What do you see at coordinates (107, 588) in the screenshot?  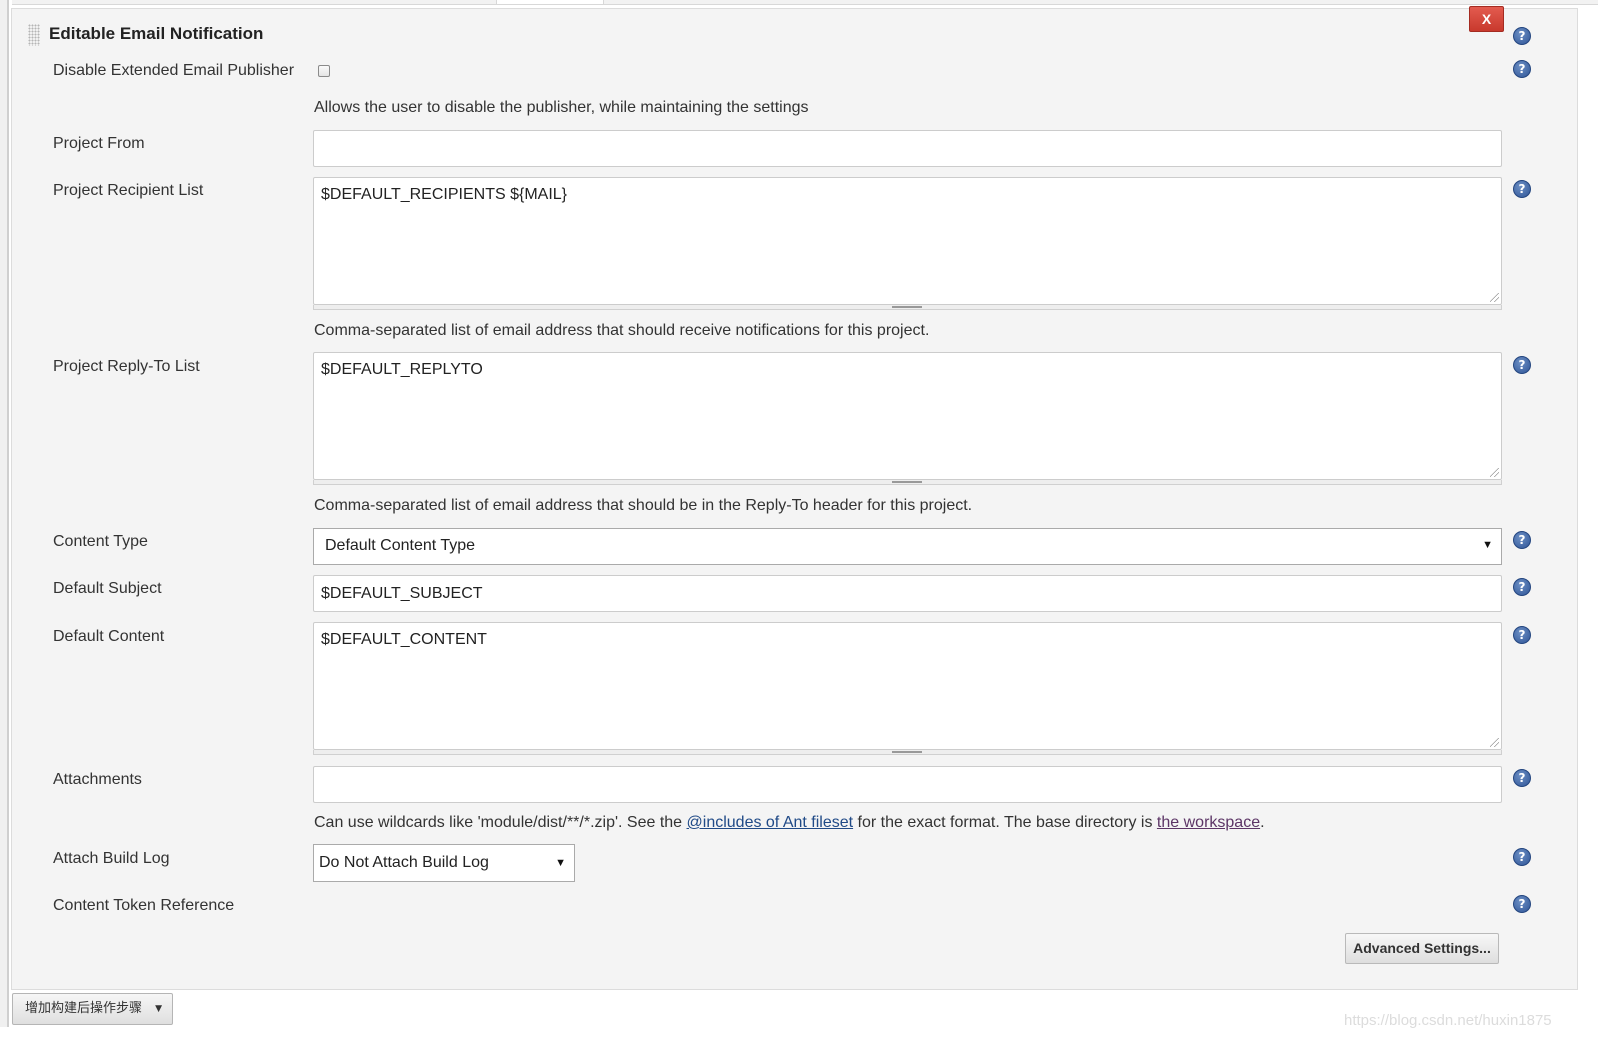 I see `default-subject-label: Default Subject` at bounding box center [107, 588].